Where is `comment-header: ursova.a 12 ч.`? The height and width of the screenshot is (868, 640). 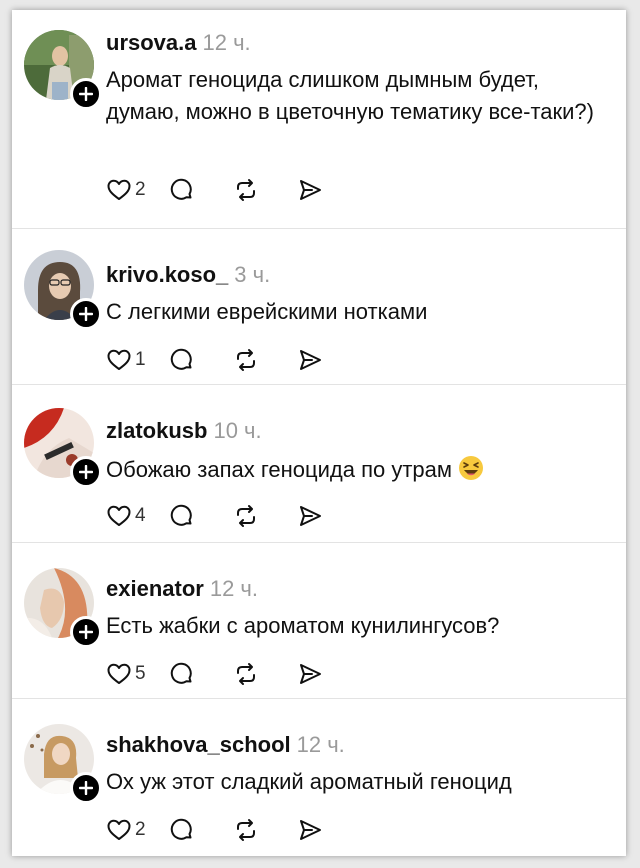 comment-header: ursova.a 12 ч. is located at coordinates (178, 43).